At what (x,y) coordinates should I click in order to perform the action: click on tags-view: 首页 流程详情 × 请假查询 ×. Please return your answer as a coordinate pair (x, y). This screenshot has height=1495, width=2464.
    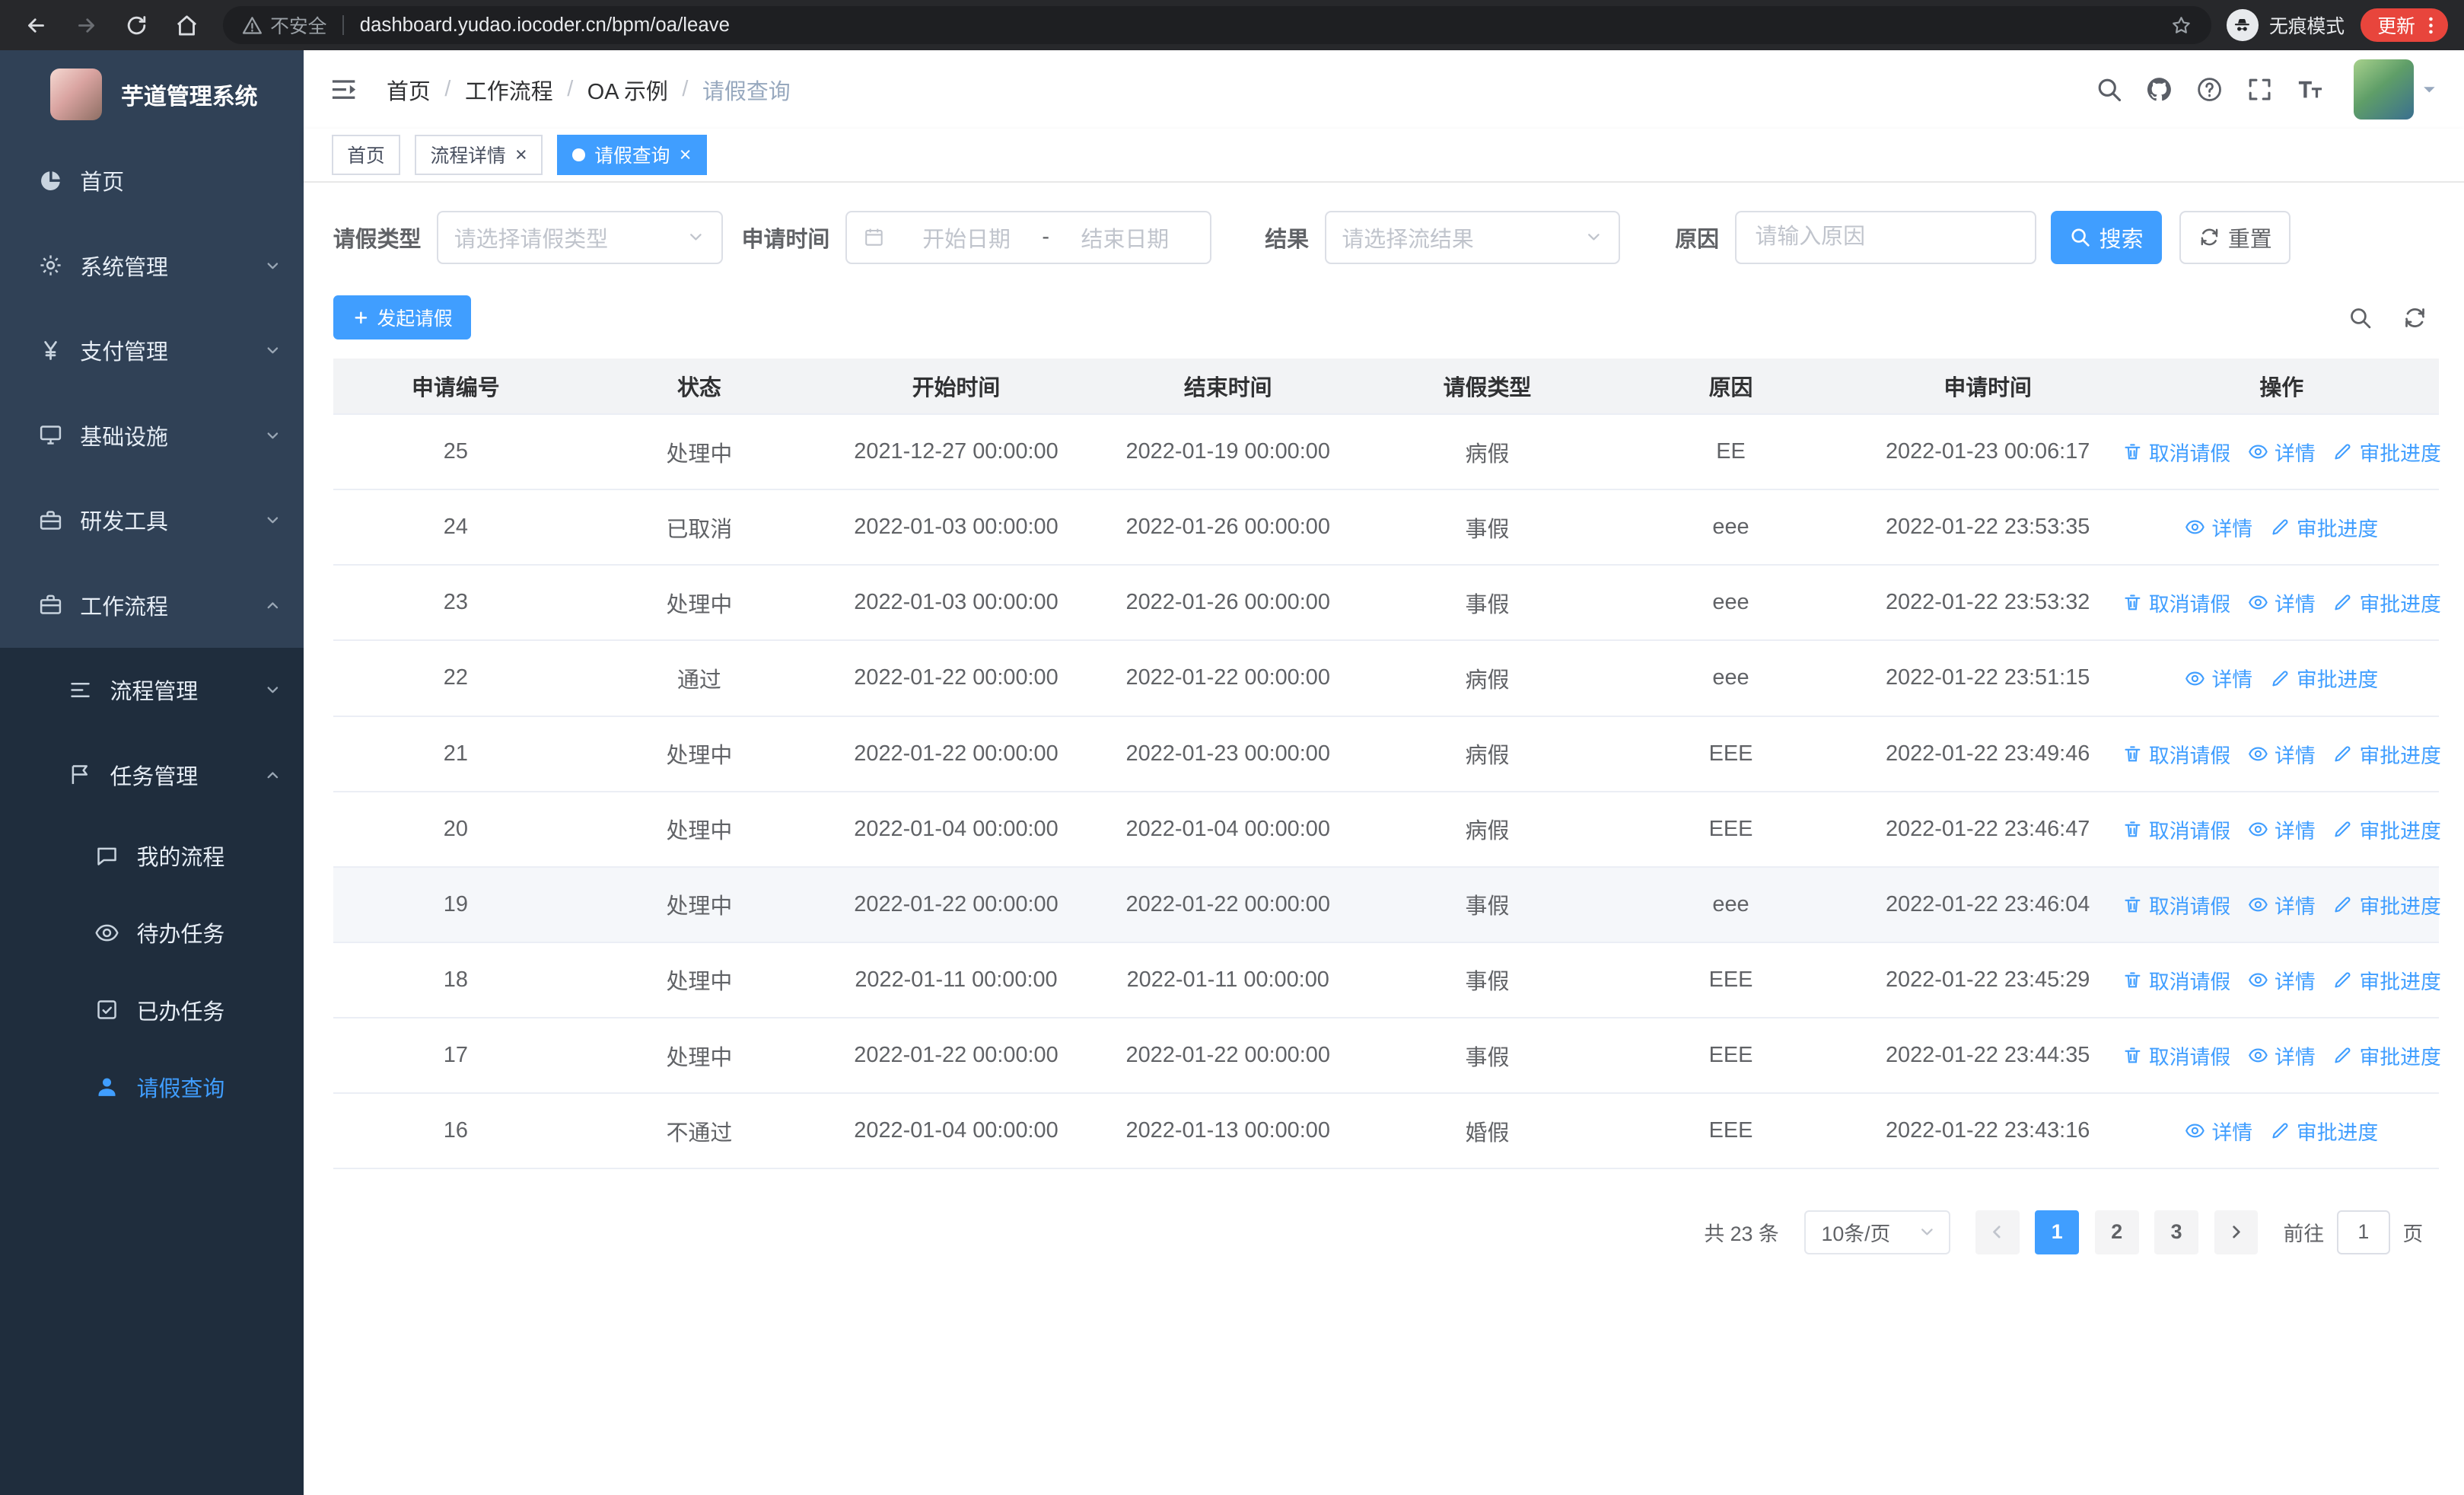
    Looking at the image, I should click on (1383, 156).